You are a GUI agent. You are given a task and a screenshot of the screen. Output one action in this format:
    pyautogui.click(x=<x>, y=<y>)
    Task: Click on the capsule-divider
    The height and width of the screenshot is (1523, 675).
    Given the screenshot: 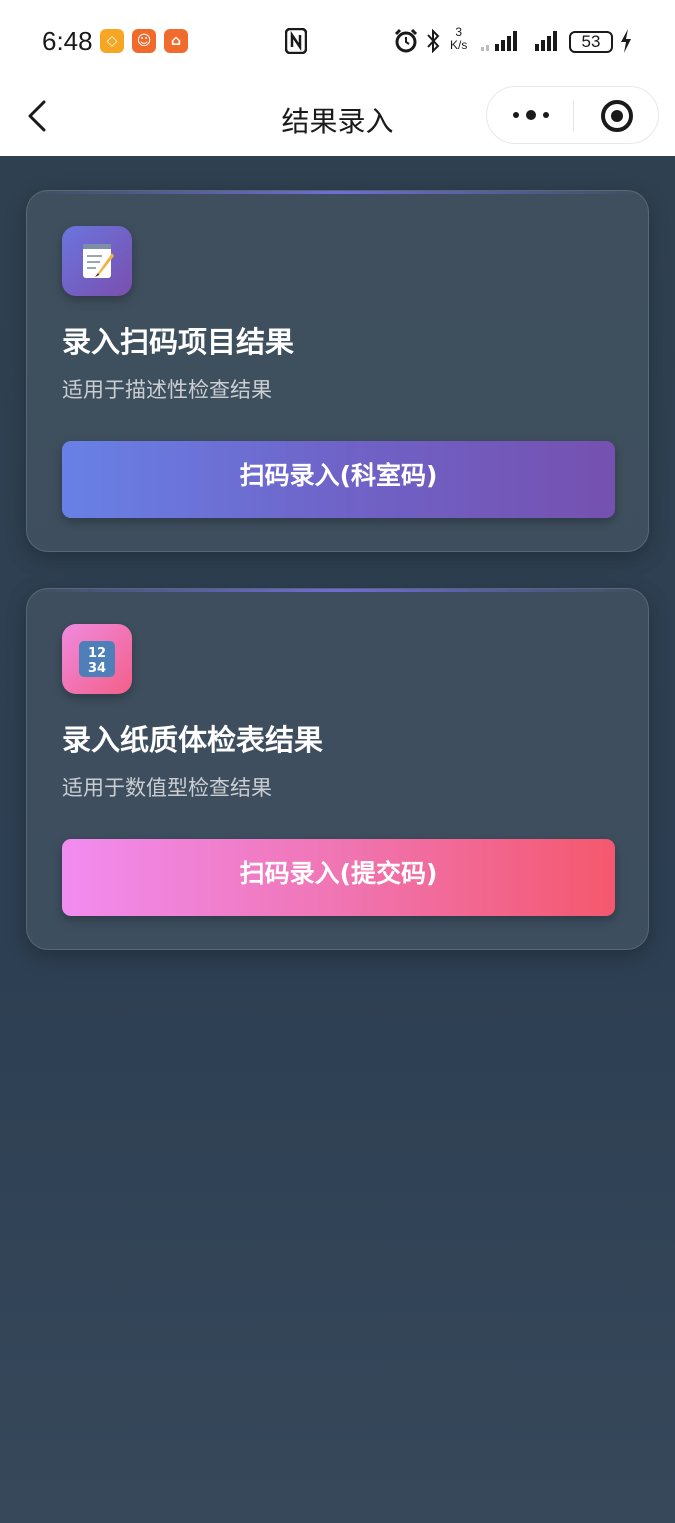 What is the action you would take?
    pyautogui.click(x=573, y=116)
    